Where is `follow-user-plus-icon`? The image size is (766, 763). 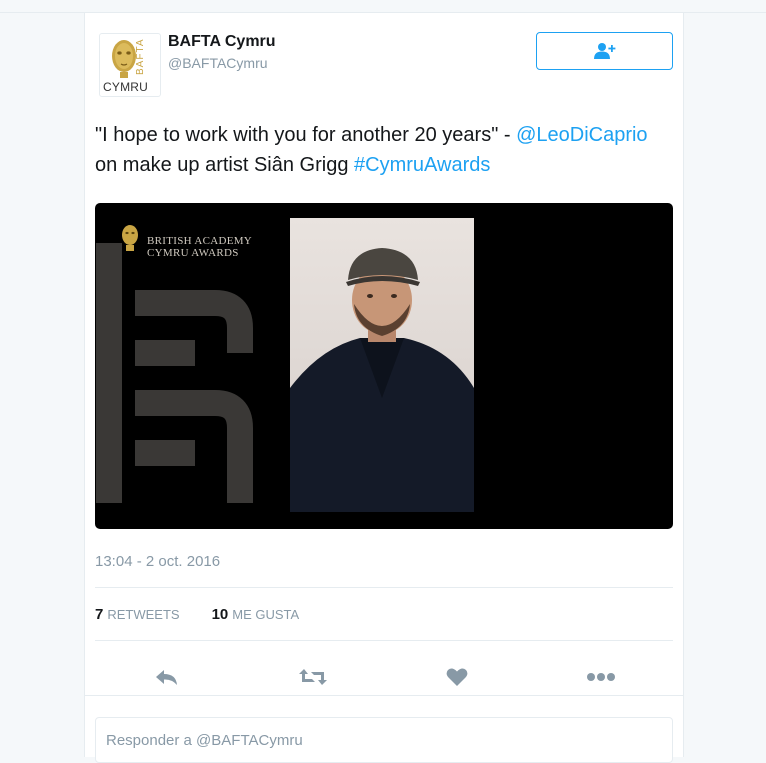 follow-user-plus-icon is located at coordinates (604, 51).